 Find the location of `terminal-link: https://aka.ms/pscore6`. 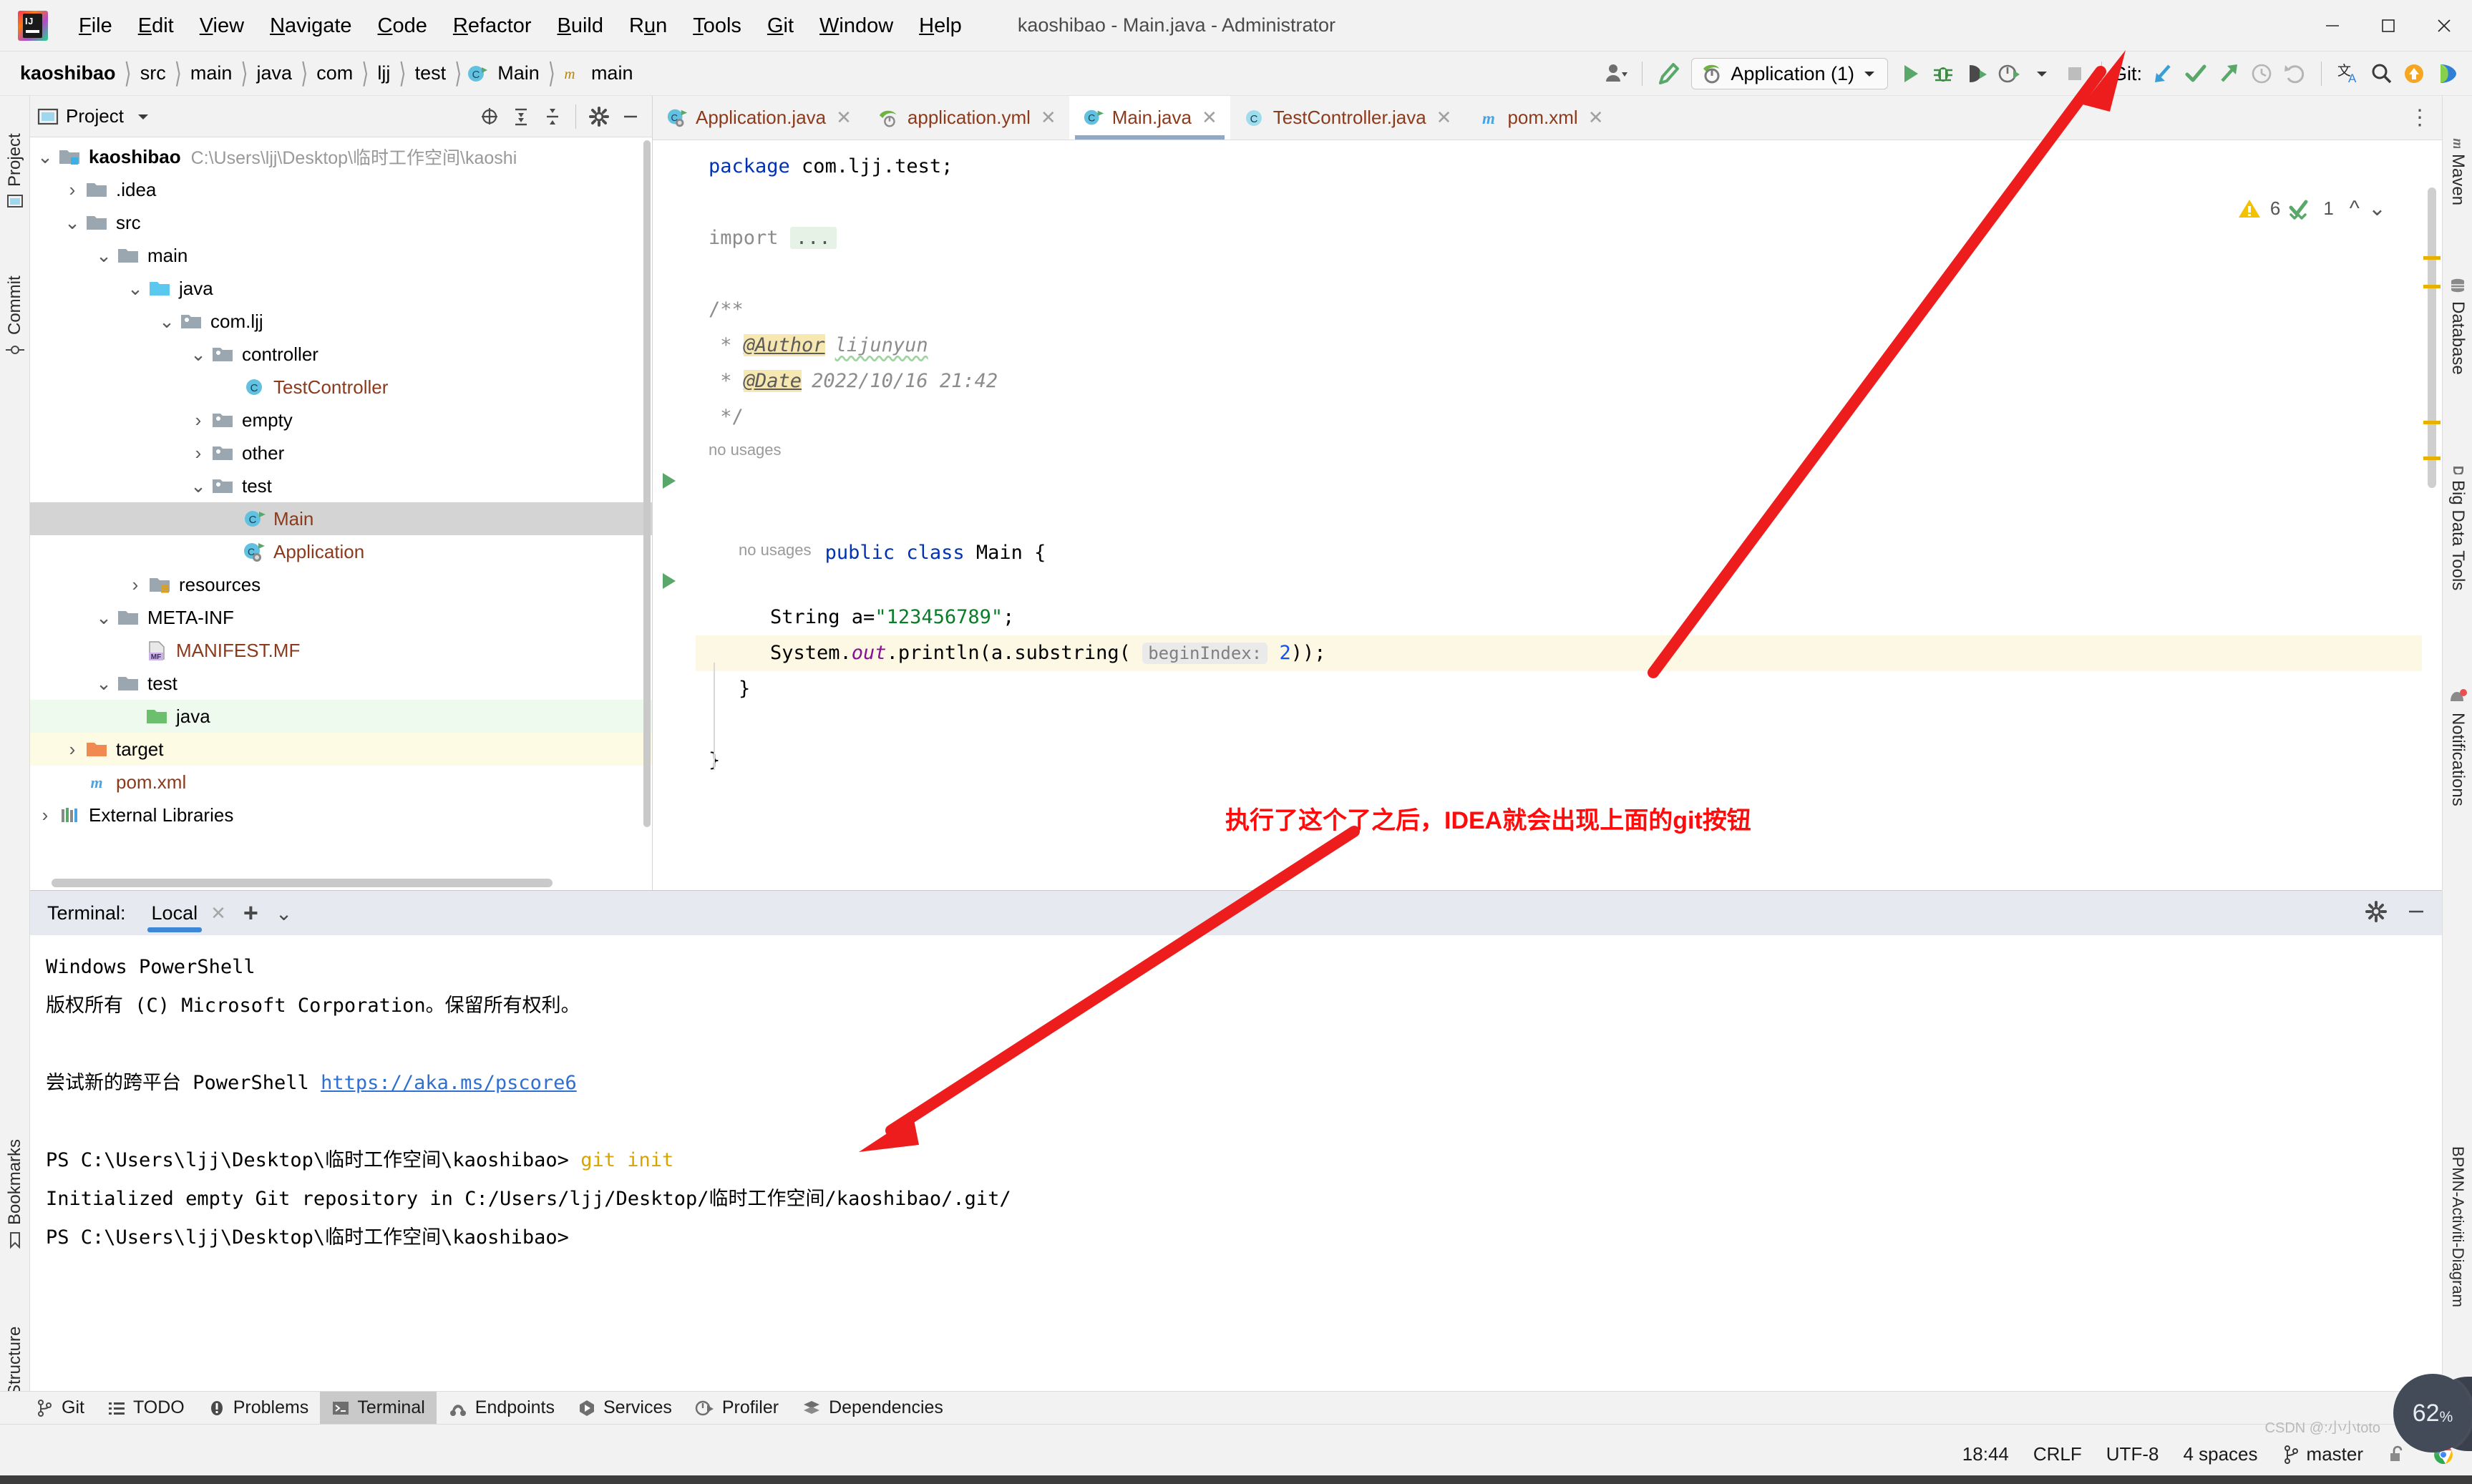

terminal-link: https://aka.ms/pscore6 is located at coordinates (449, 1083).